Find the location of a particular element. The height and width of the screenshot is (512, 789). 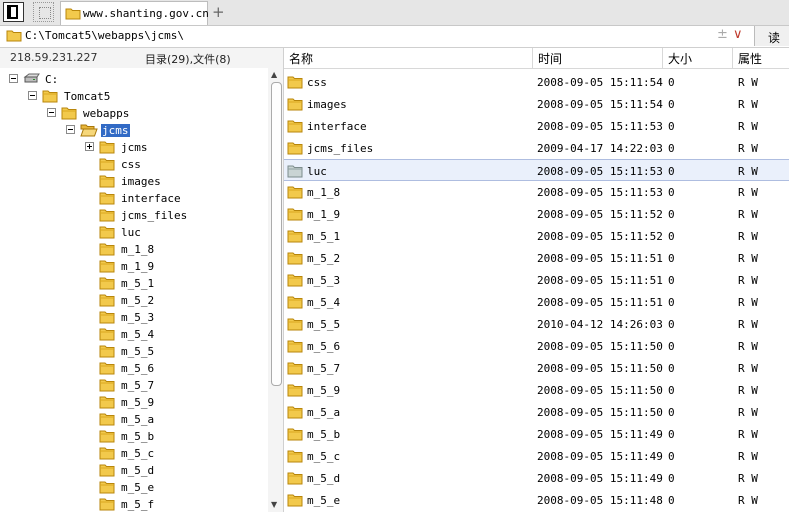

file-row: m_5_7 2008-09-05 15:11:50 0 R W is located at coordinates (536, 368).